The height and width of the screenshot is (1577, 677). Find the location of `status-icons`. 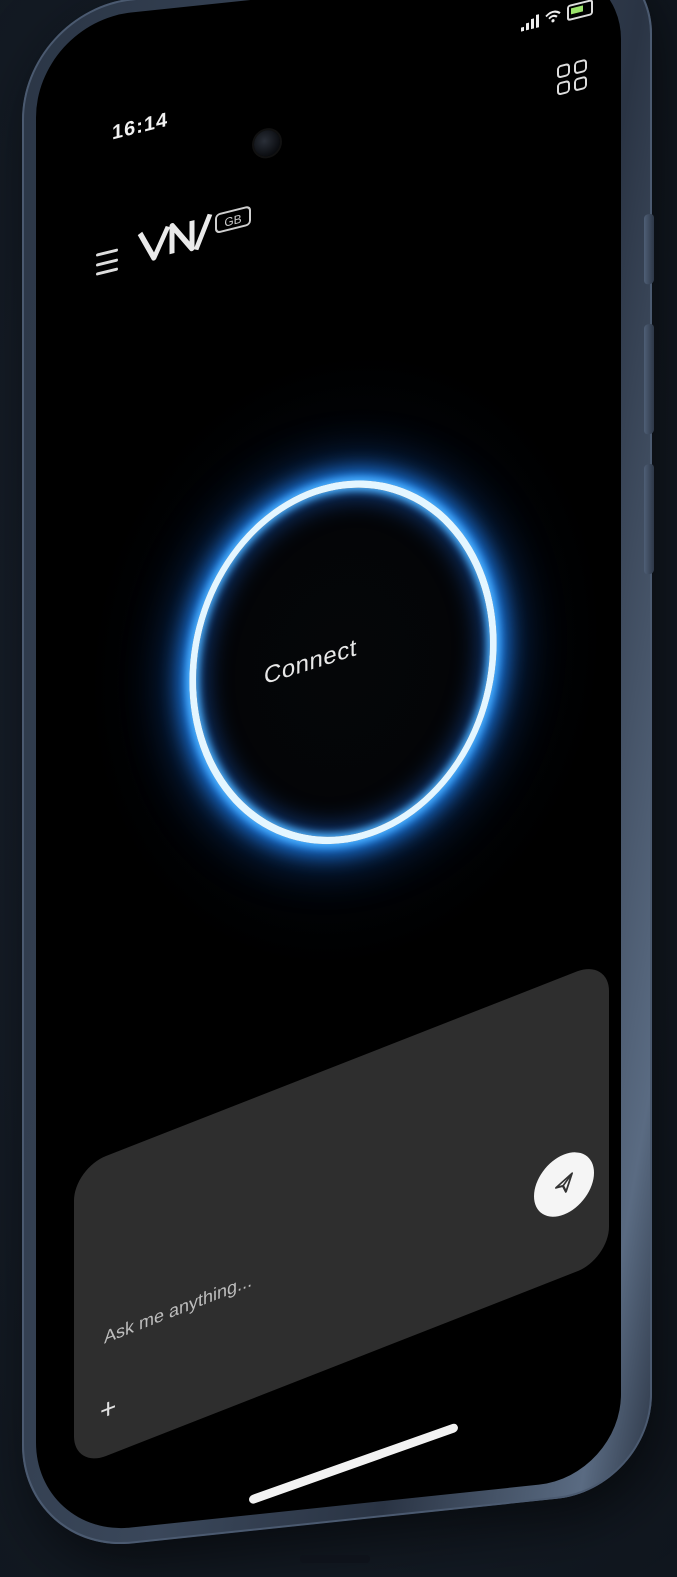

status-icons is located at coordinates (557, 16).